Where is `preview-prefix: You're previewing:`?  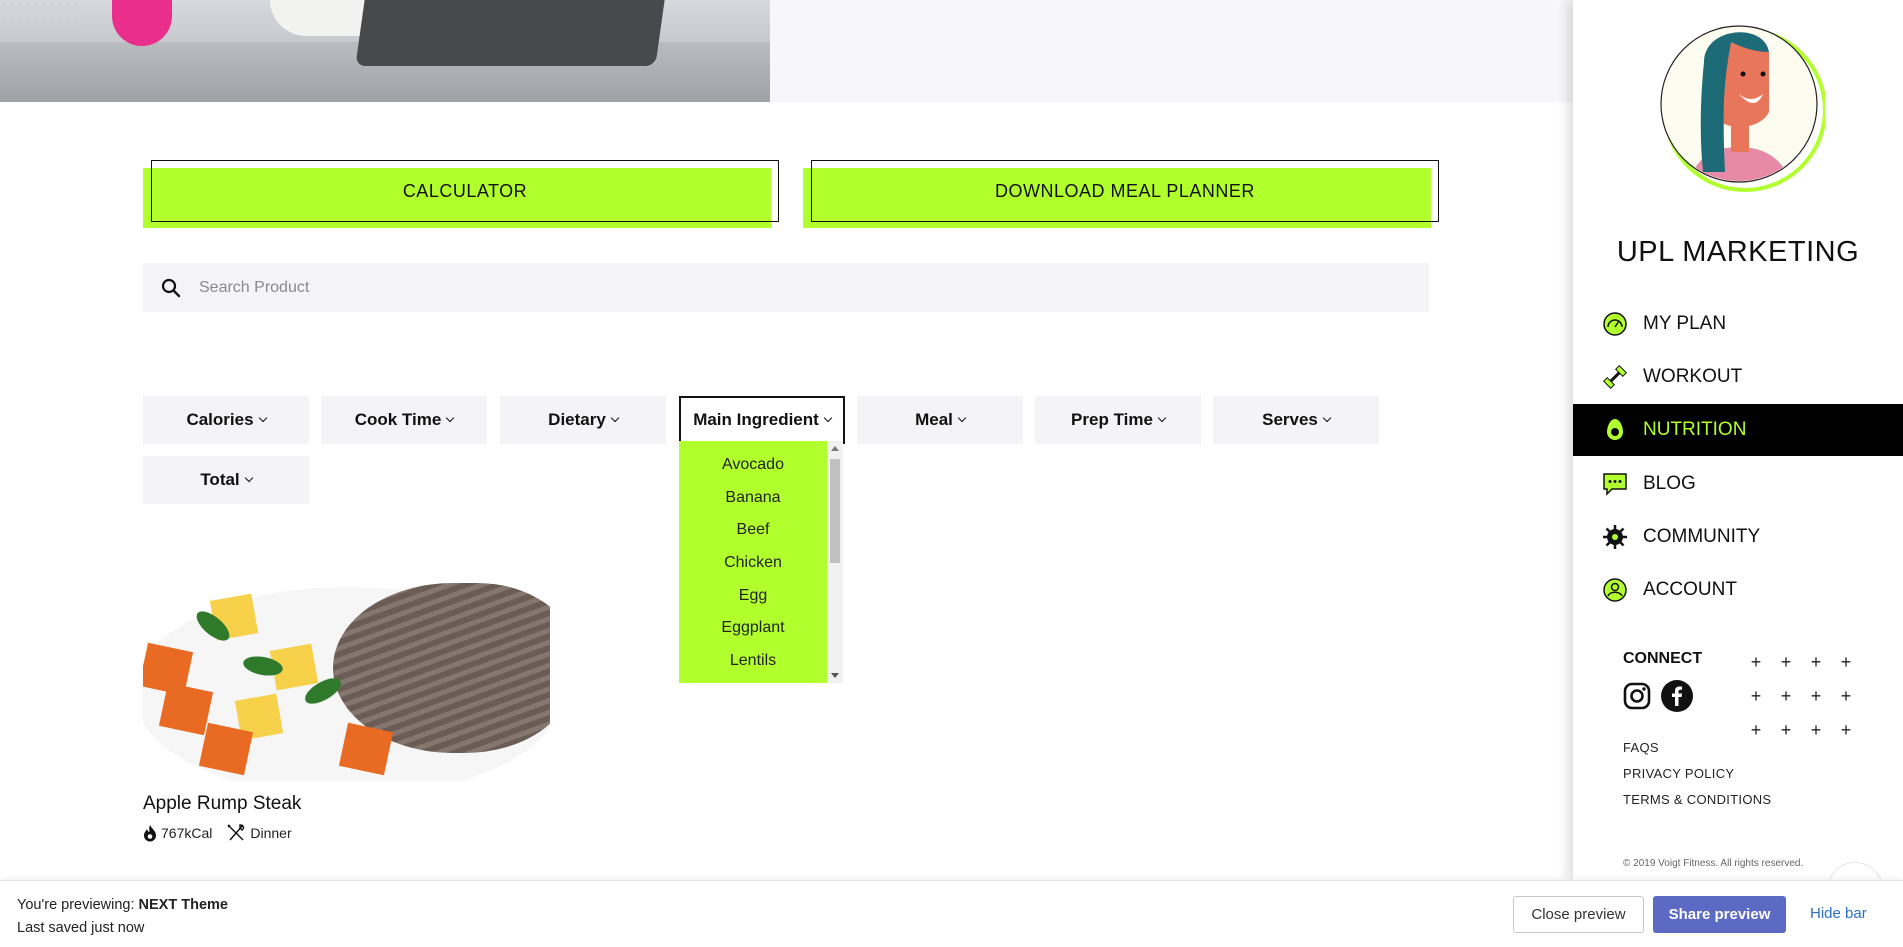
preview-prefix: You're previewing: is located at coordinates (78, 905).